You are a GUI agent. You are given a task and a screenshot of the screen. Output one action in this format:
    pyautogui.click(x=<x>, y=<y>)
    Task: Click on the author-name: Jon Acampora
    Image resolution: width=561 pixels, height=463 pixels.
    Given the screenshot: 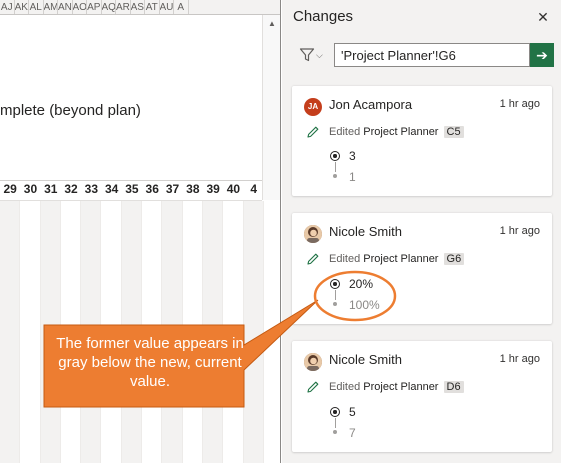 What is the action you would take?
    pyautogui.click(x=371, y=104)
    